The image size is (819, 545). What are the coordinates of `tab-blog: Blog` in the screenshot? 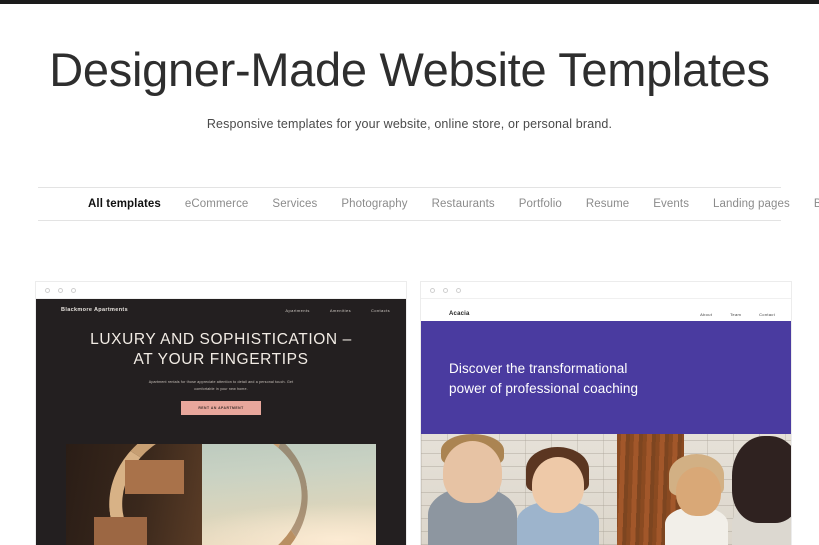 It's located at (816, 204).